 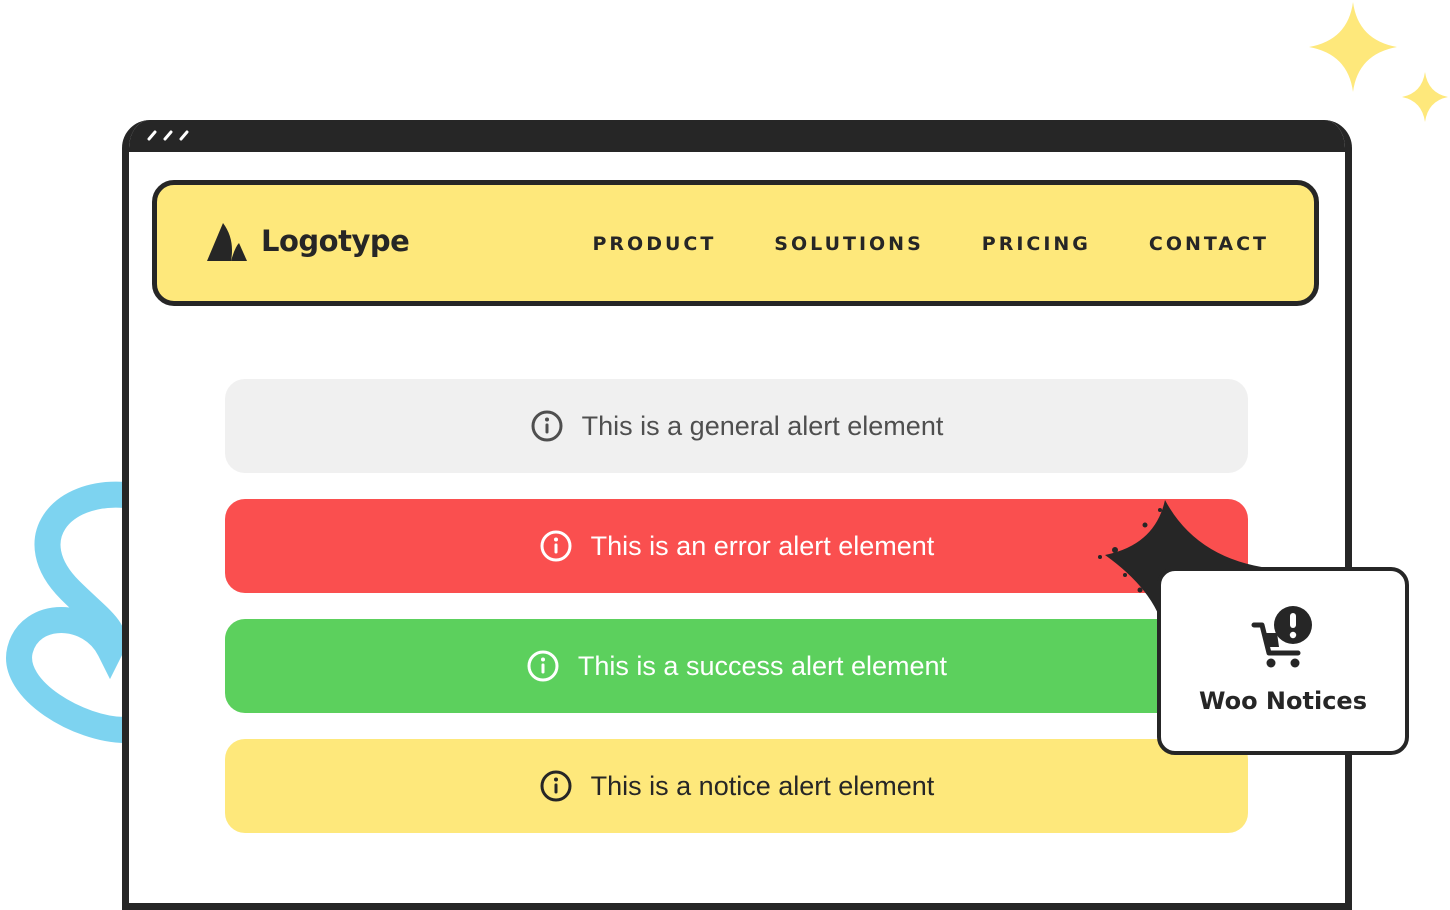 What do you see at coordinates (762, 785) in the screenshot?
I see `alert-text: This is a notice alert element` at bounding box center [762, 785].